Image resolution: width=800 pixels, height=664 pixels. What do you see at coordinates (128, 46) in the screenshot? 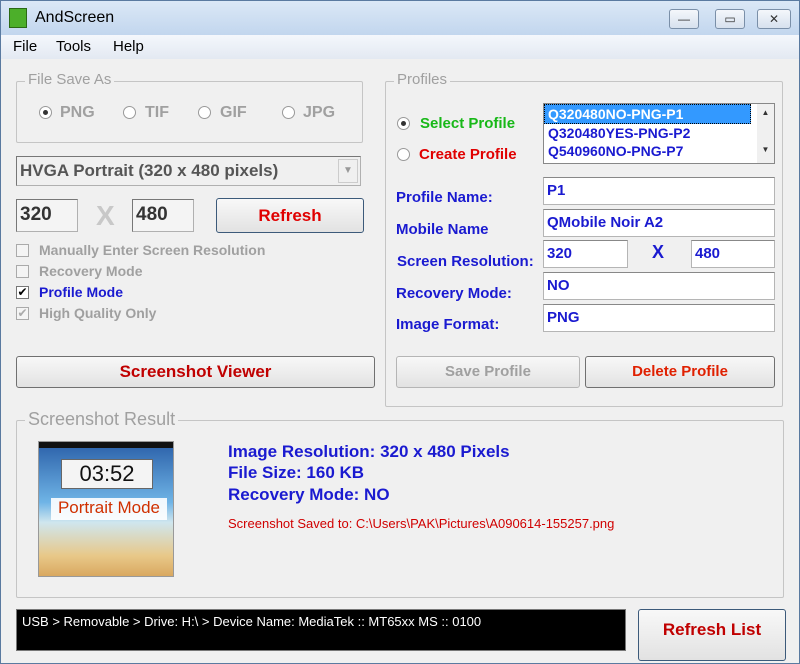
I see `menu-help: Help` at bounding box center [128, 46].